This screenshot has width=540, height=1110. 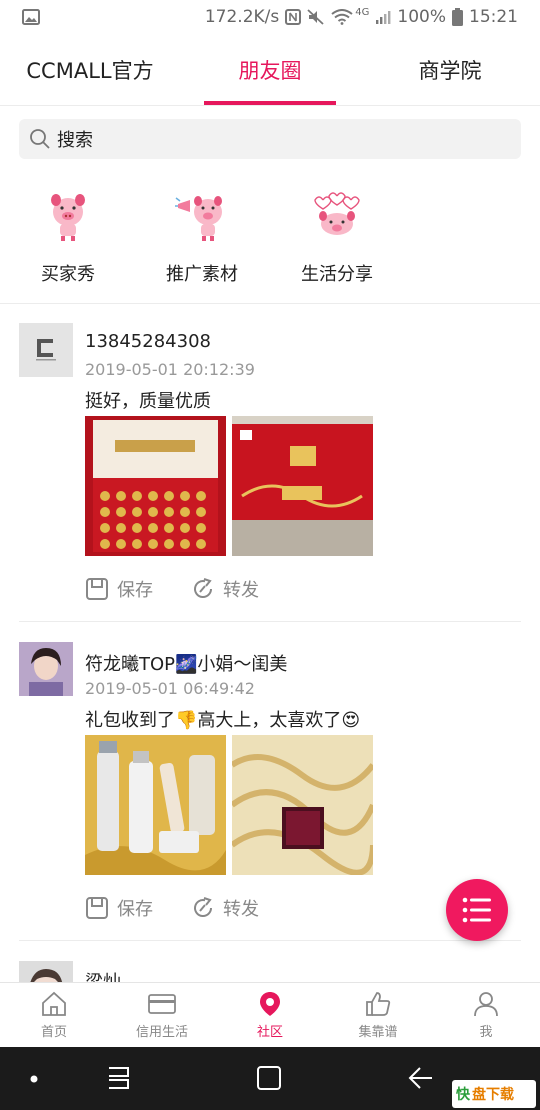 What do you see at coordinates (269, 1078) in the screenshot?
I see `home-button-icon` at bounding box center [269, 1078].